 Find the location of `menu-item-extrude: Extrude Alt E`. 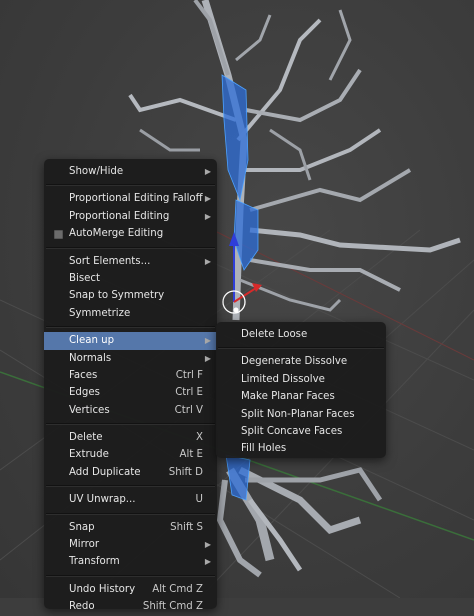

menu-item-extrude: Extrude Alt E is located at coordinates (130, 454).